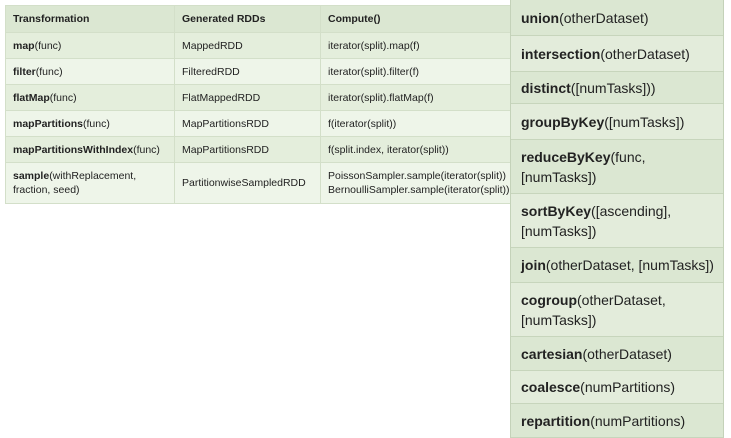 This screenshot has height=438, width=731. I want to click on transformation-cell: map(func), so click(90, 45).